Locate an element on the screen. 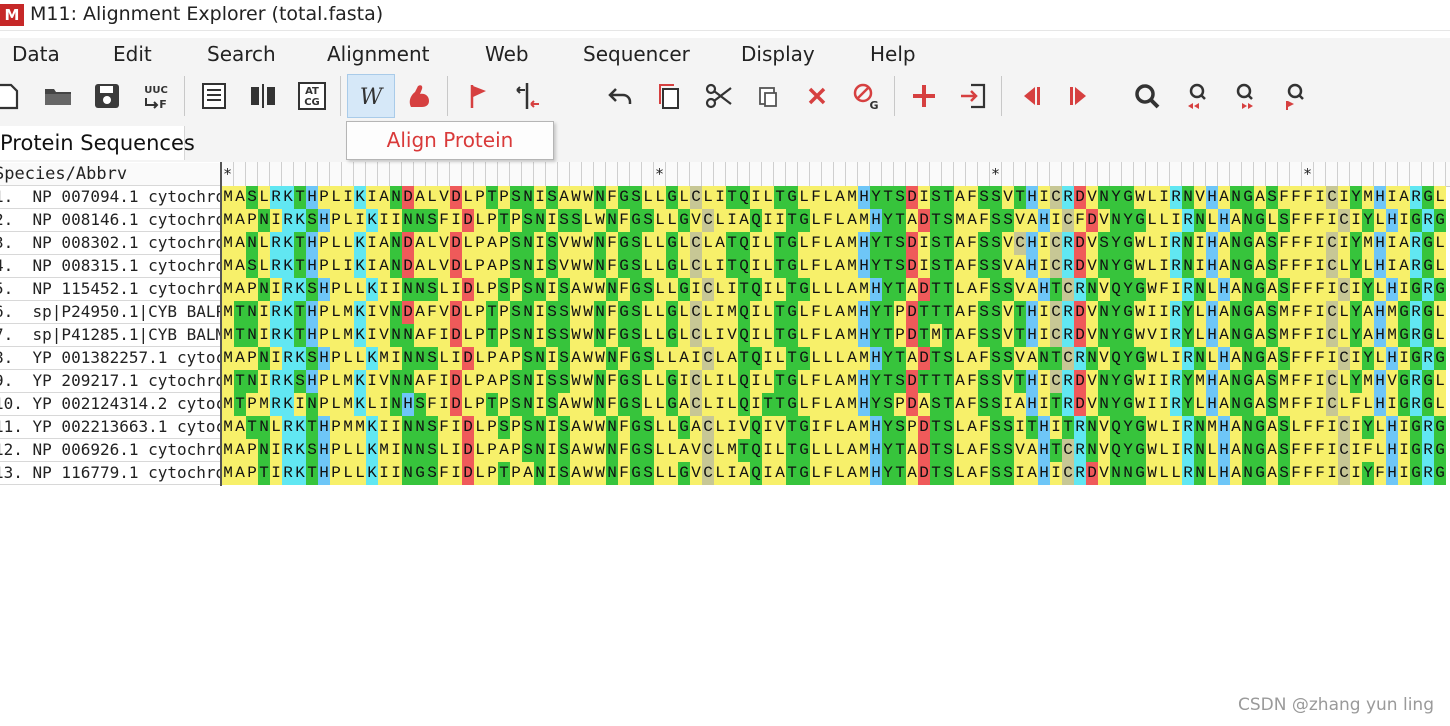 This screenshot has width=1450, height=726. sequence-name: 12. NP 006926.1 cytochrome is located at coordinates (110, 450).